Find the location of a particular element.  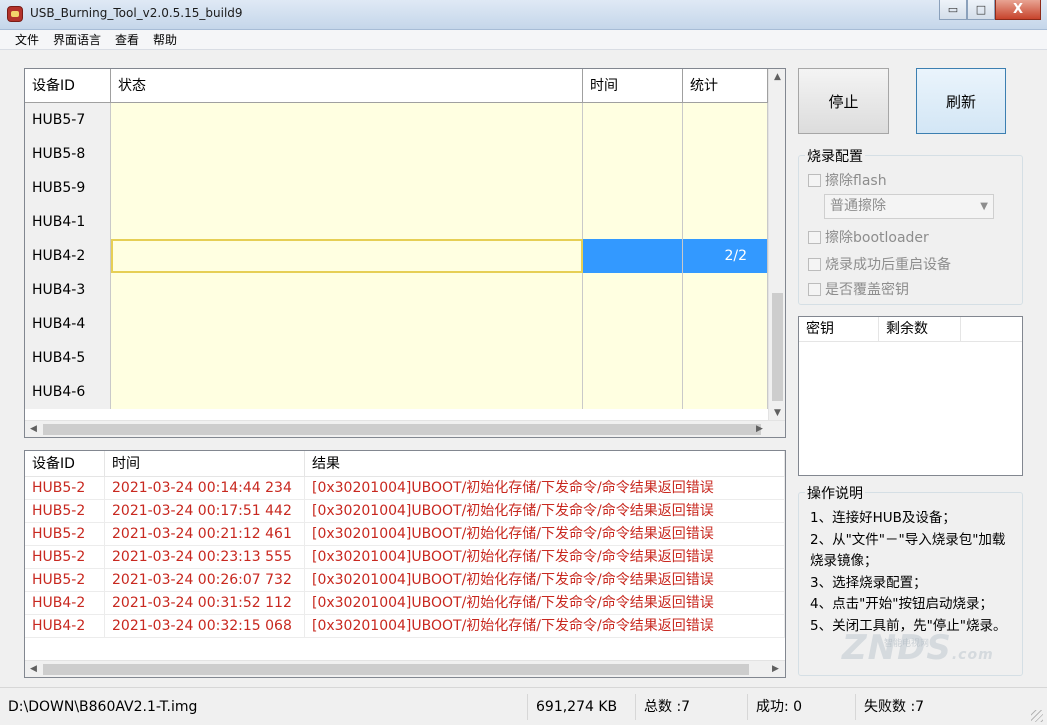

reboot-after-checkbox: 烧录成功后重启设备 is located at coordinates (879, 264).